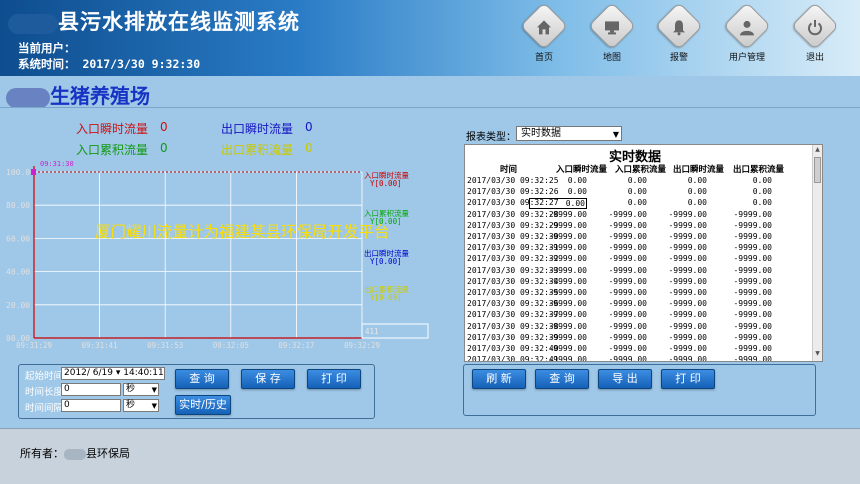  What do you see at coordinates (815, 32) in the screenshot?
I see `nav-logout: 退出` at bounding box center [815, 32].